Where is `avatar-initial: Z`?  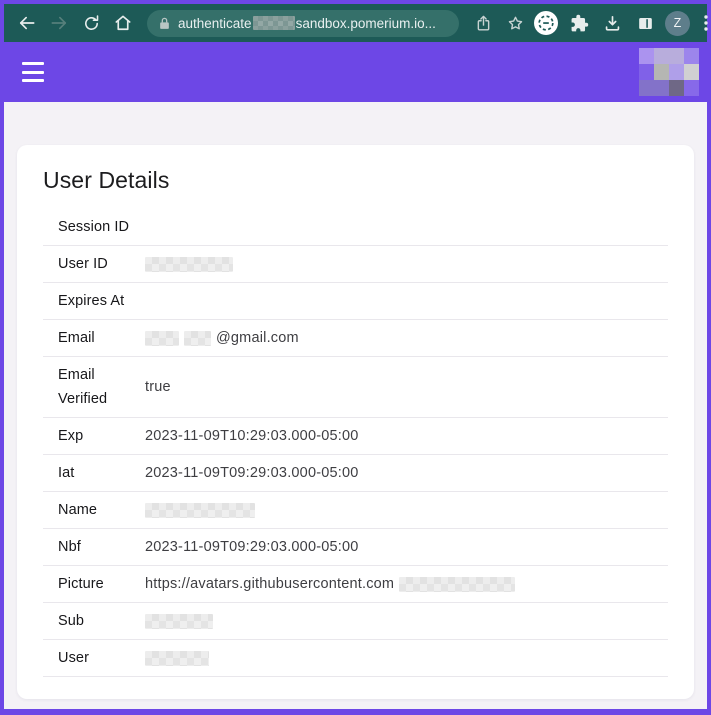 avatar-initial: Z is located at coordinates (677, 23).